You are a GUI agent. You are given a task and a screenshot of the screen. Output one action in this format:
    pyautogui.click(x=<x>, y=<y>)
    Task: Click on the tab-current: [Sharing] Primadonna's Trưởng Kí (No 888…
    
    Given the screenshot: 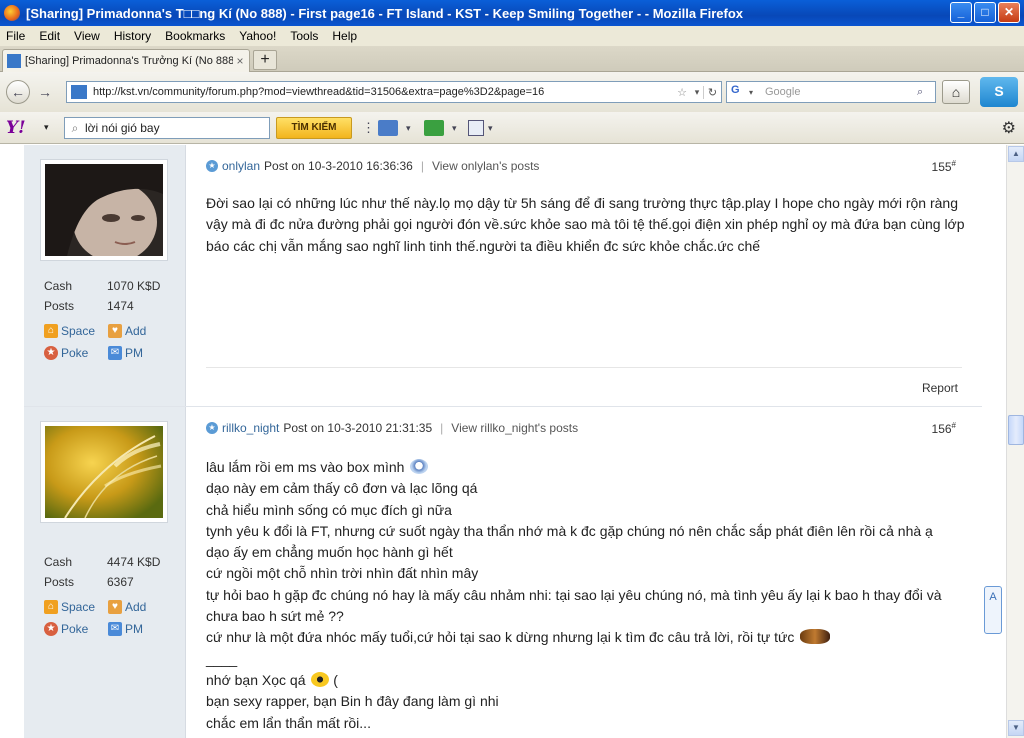 What is the action you would take?
    pyautogui.click(x=126, y=60)
    